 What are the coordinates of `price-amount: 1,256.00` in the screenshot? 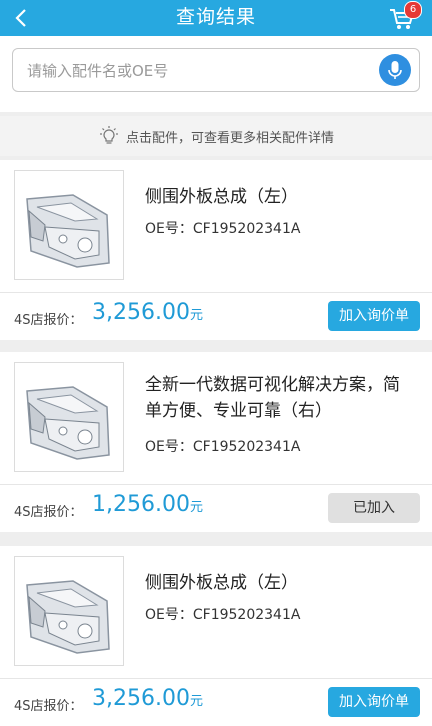 It's located at (141, 504).